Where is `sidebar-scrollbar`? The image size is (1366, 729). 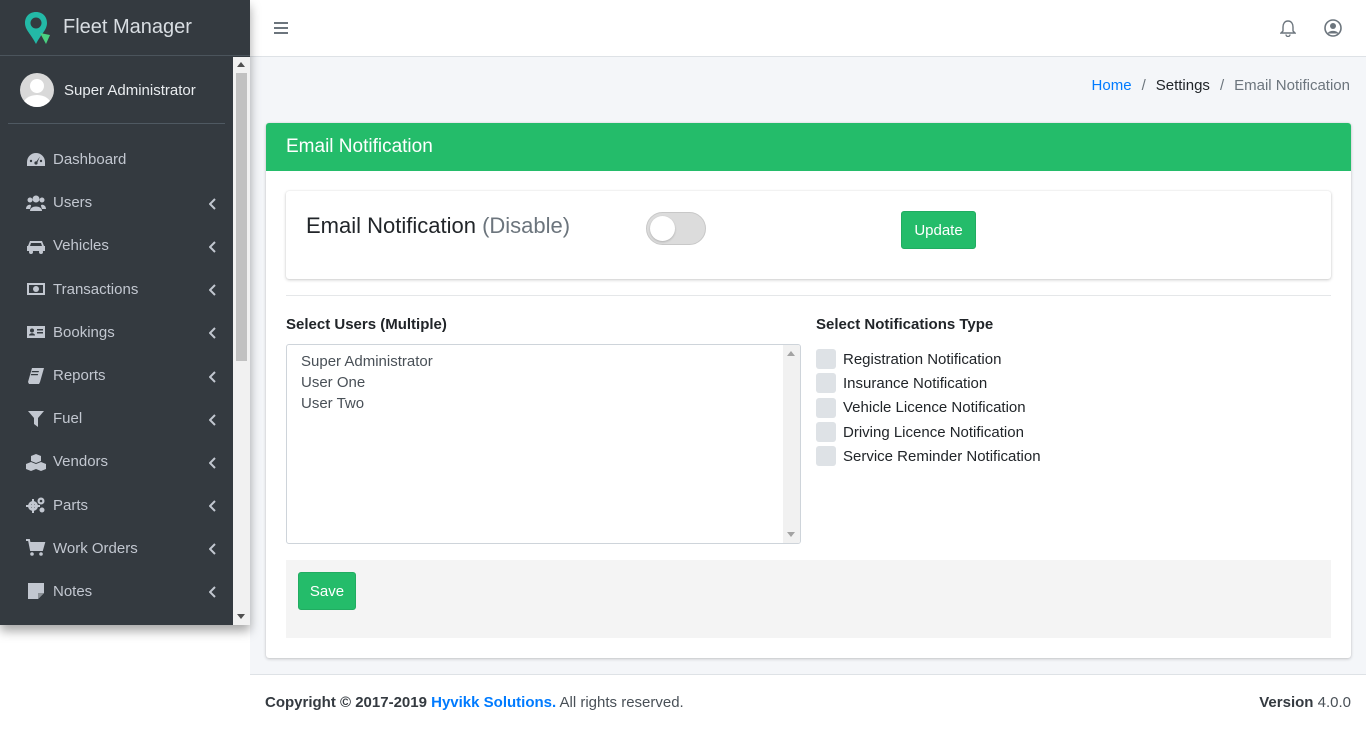
sidebar-scrollbar is located at coordinates (241, 341).